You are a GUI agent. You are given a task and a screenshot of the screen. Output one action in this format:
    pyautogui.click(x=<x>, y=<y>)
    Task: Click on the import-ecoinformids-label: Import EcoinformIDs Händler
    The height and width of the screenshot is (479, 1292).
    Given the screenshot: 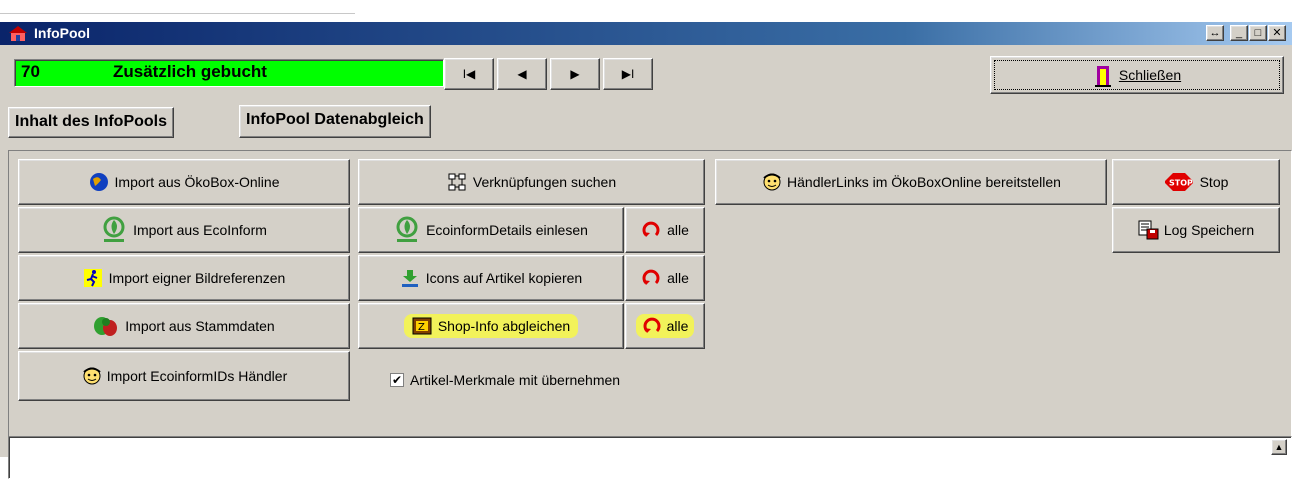 What is the action you would take?
    pyautogui.click(x=197, y=376)
    